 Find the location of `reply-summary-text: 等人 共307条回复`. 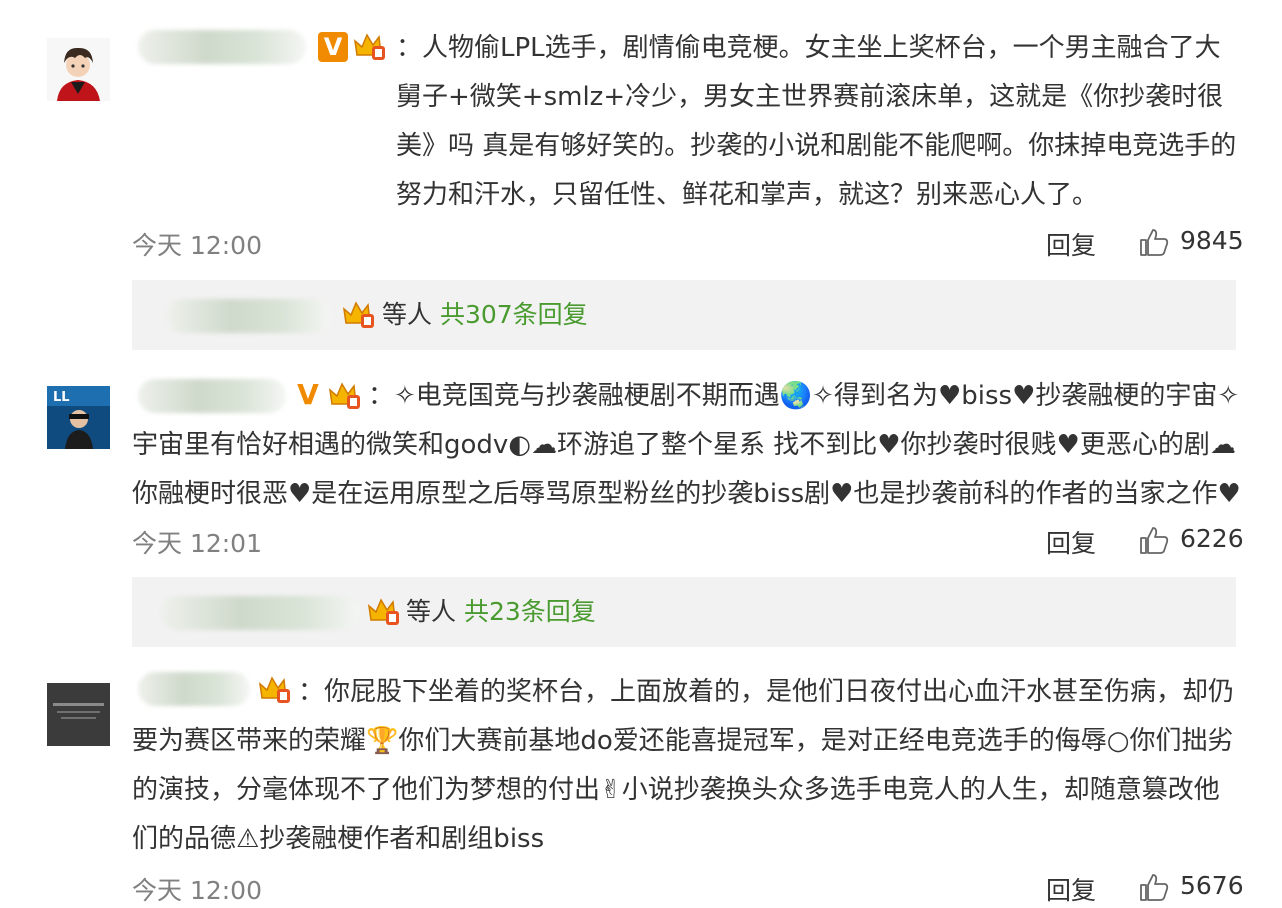

reply-summary-text: 等人 共307条回复 is located at coordinates (485, 315).